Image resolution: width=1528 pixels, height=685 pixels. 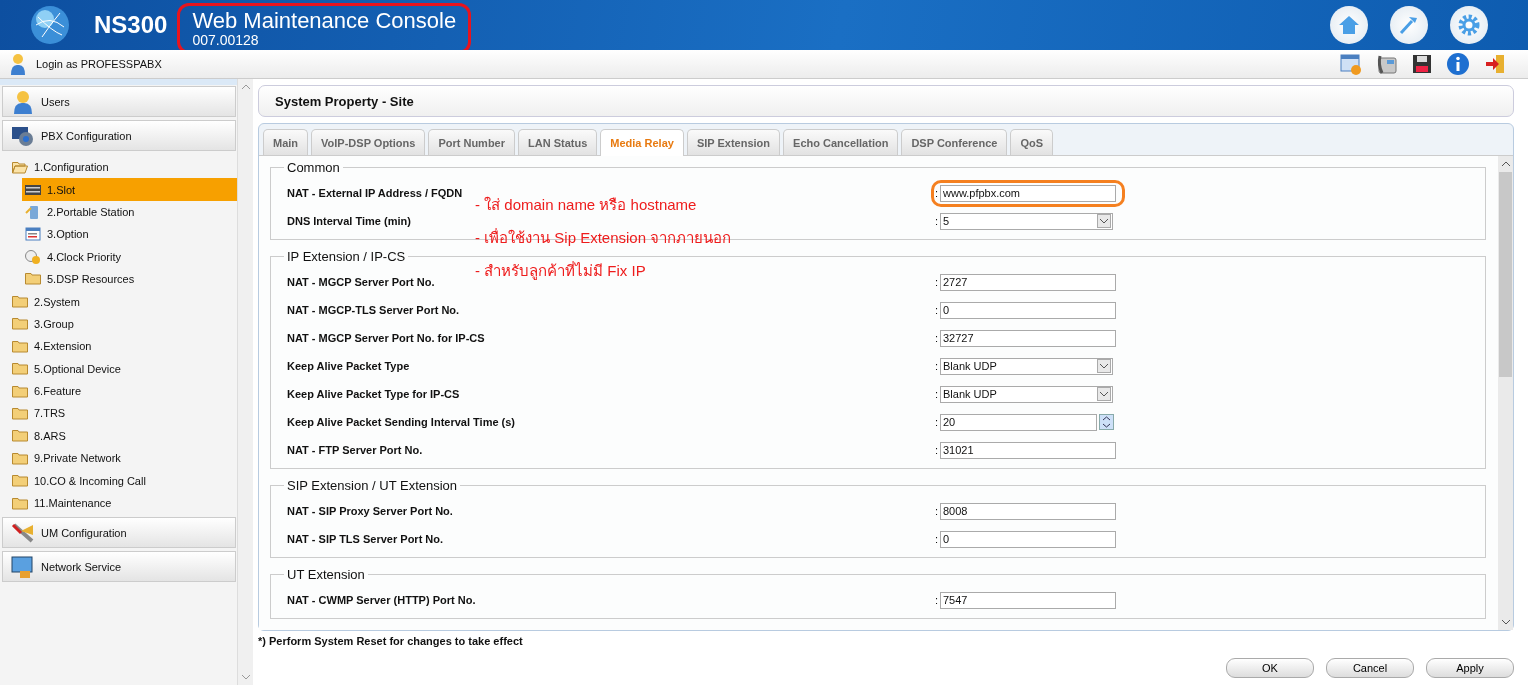 I want to click on tab: VoIP-DSP Options, so click(x=368, y=142).